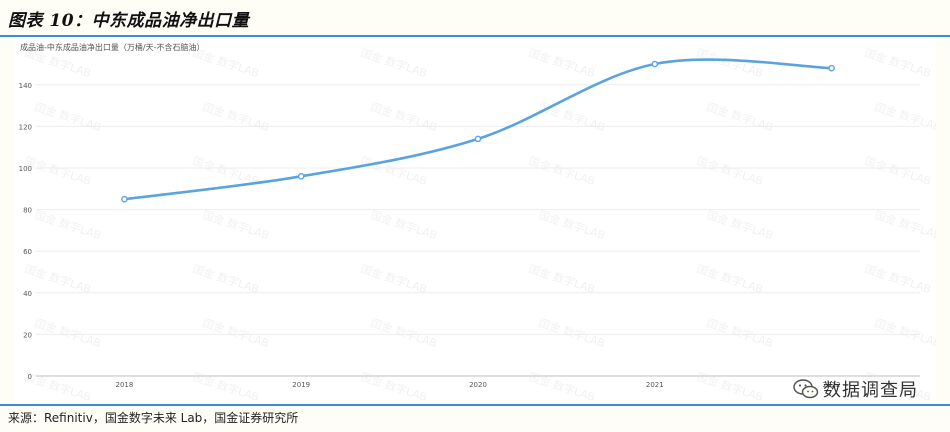 Image resolution: width=950 pixels, height=432 pixels. What do you see at coordinates (478, 385) in the screenshot?
I see `x-tick-label: 2020` at bounding box center [478, 385].